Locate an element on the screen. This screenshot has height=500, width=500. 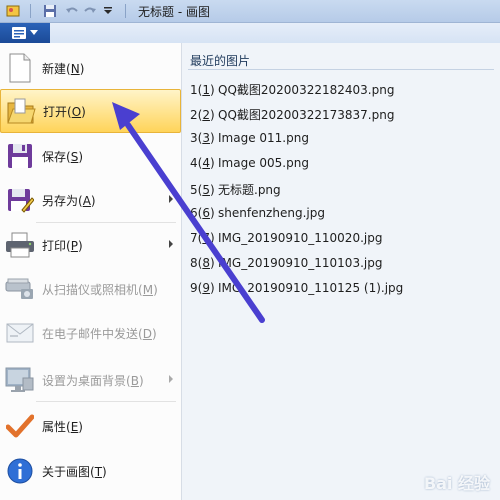
menu-item-label: 设置为桌面背景(B) is located at coordinates (93, 380).